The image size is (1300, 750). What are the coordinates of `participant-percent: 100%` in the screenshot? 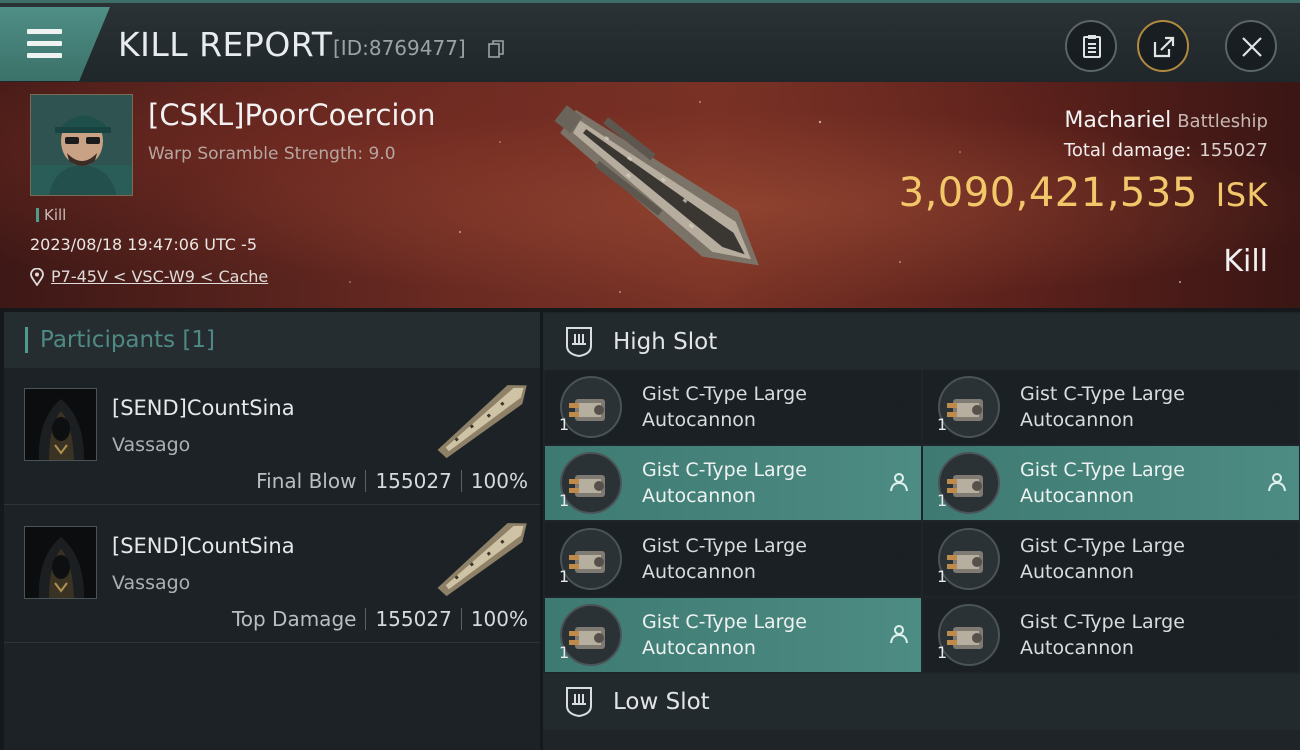 It's located at (499, 481).